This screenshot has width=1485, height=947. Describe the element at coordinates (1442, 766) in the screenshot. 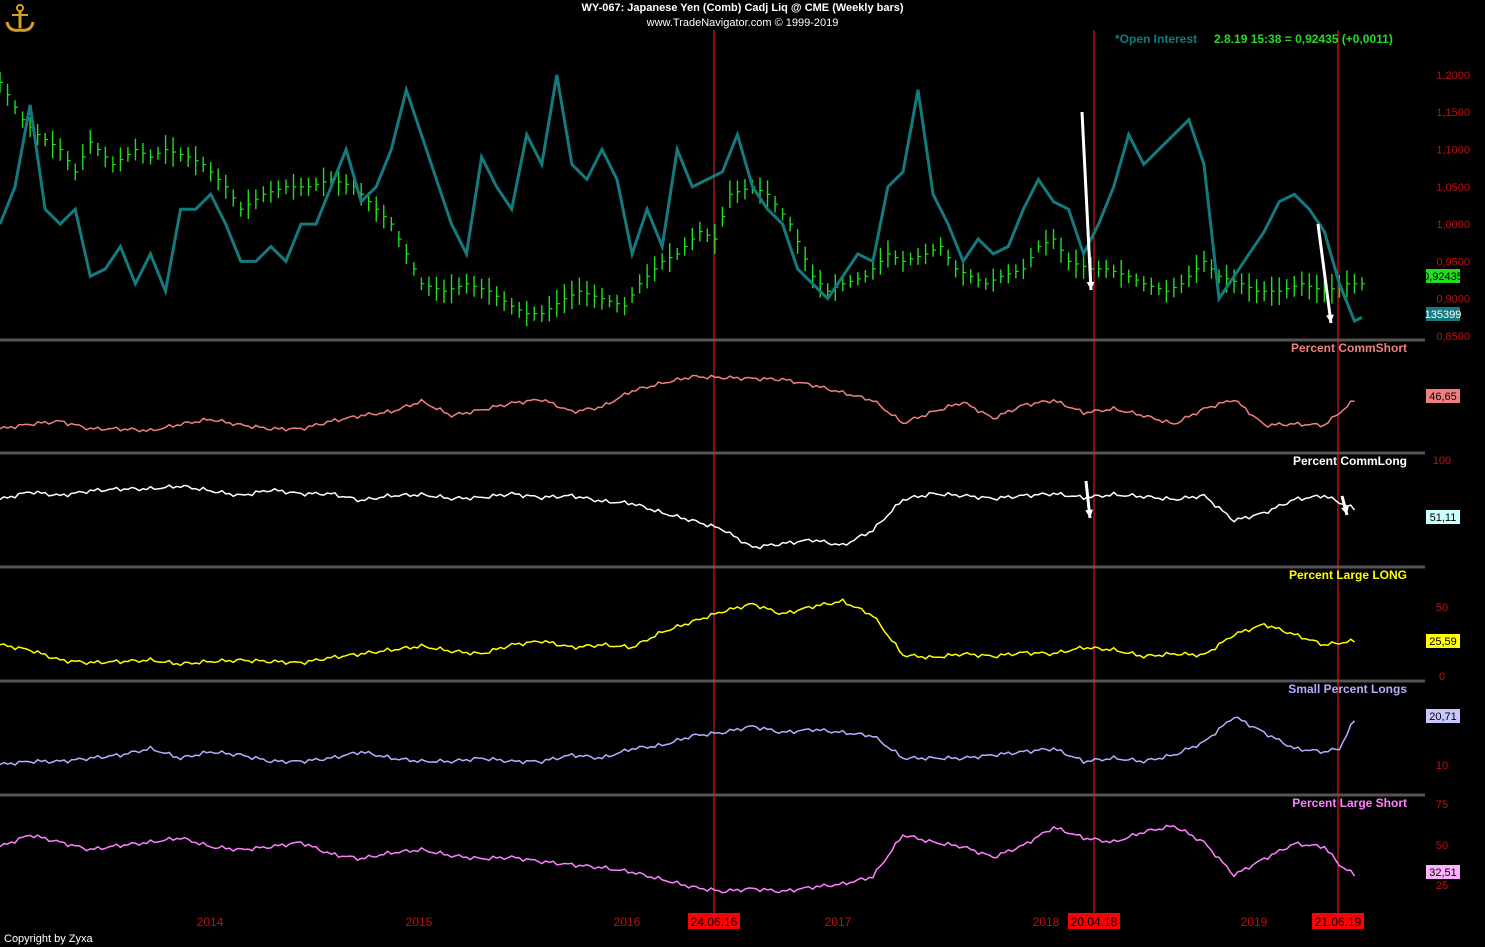

I see `small-longs-tick-label: 10` at that location.